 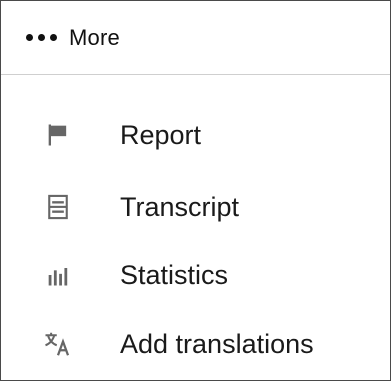 What do you see at coordinates (174, 274) in the screenshot?
I see `menu-item-label: Statistics` at bounding box center [174, 274].